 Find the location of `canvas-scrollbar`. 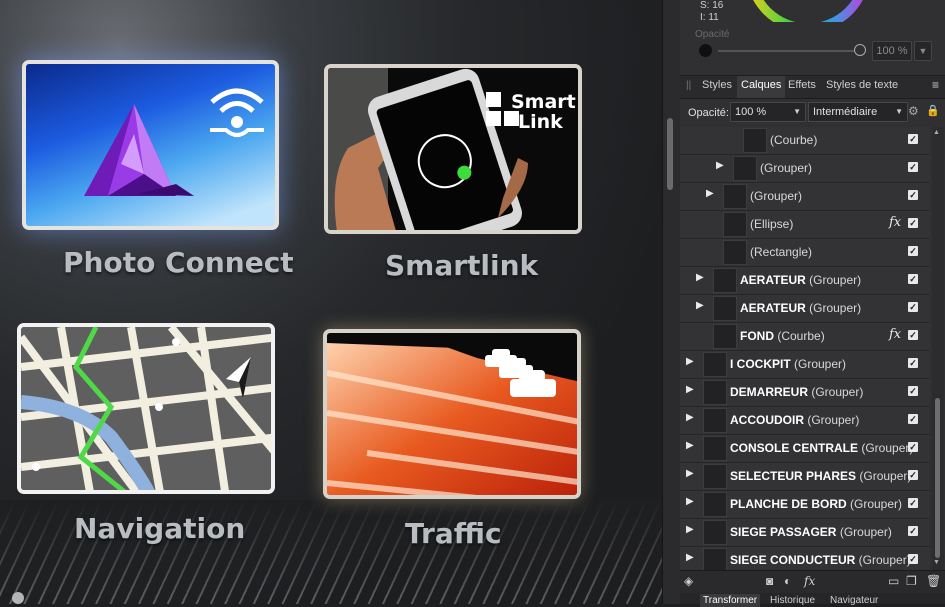

canvas-scrollbar is located at coordinates (671, 302).